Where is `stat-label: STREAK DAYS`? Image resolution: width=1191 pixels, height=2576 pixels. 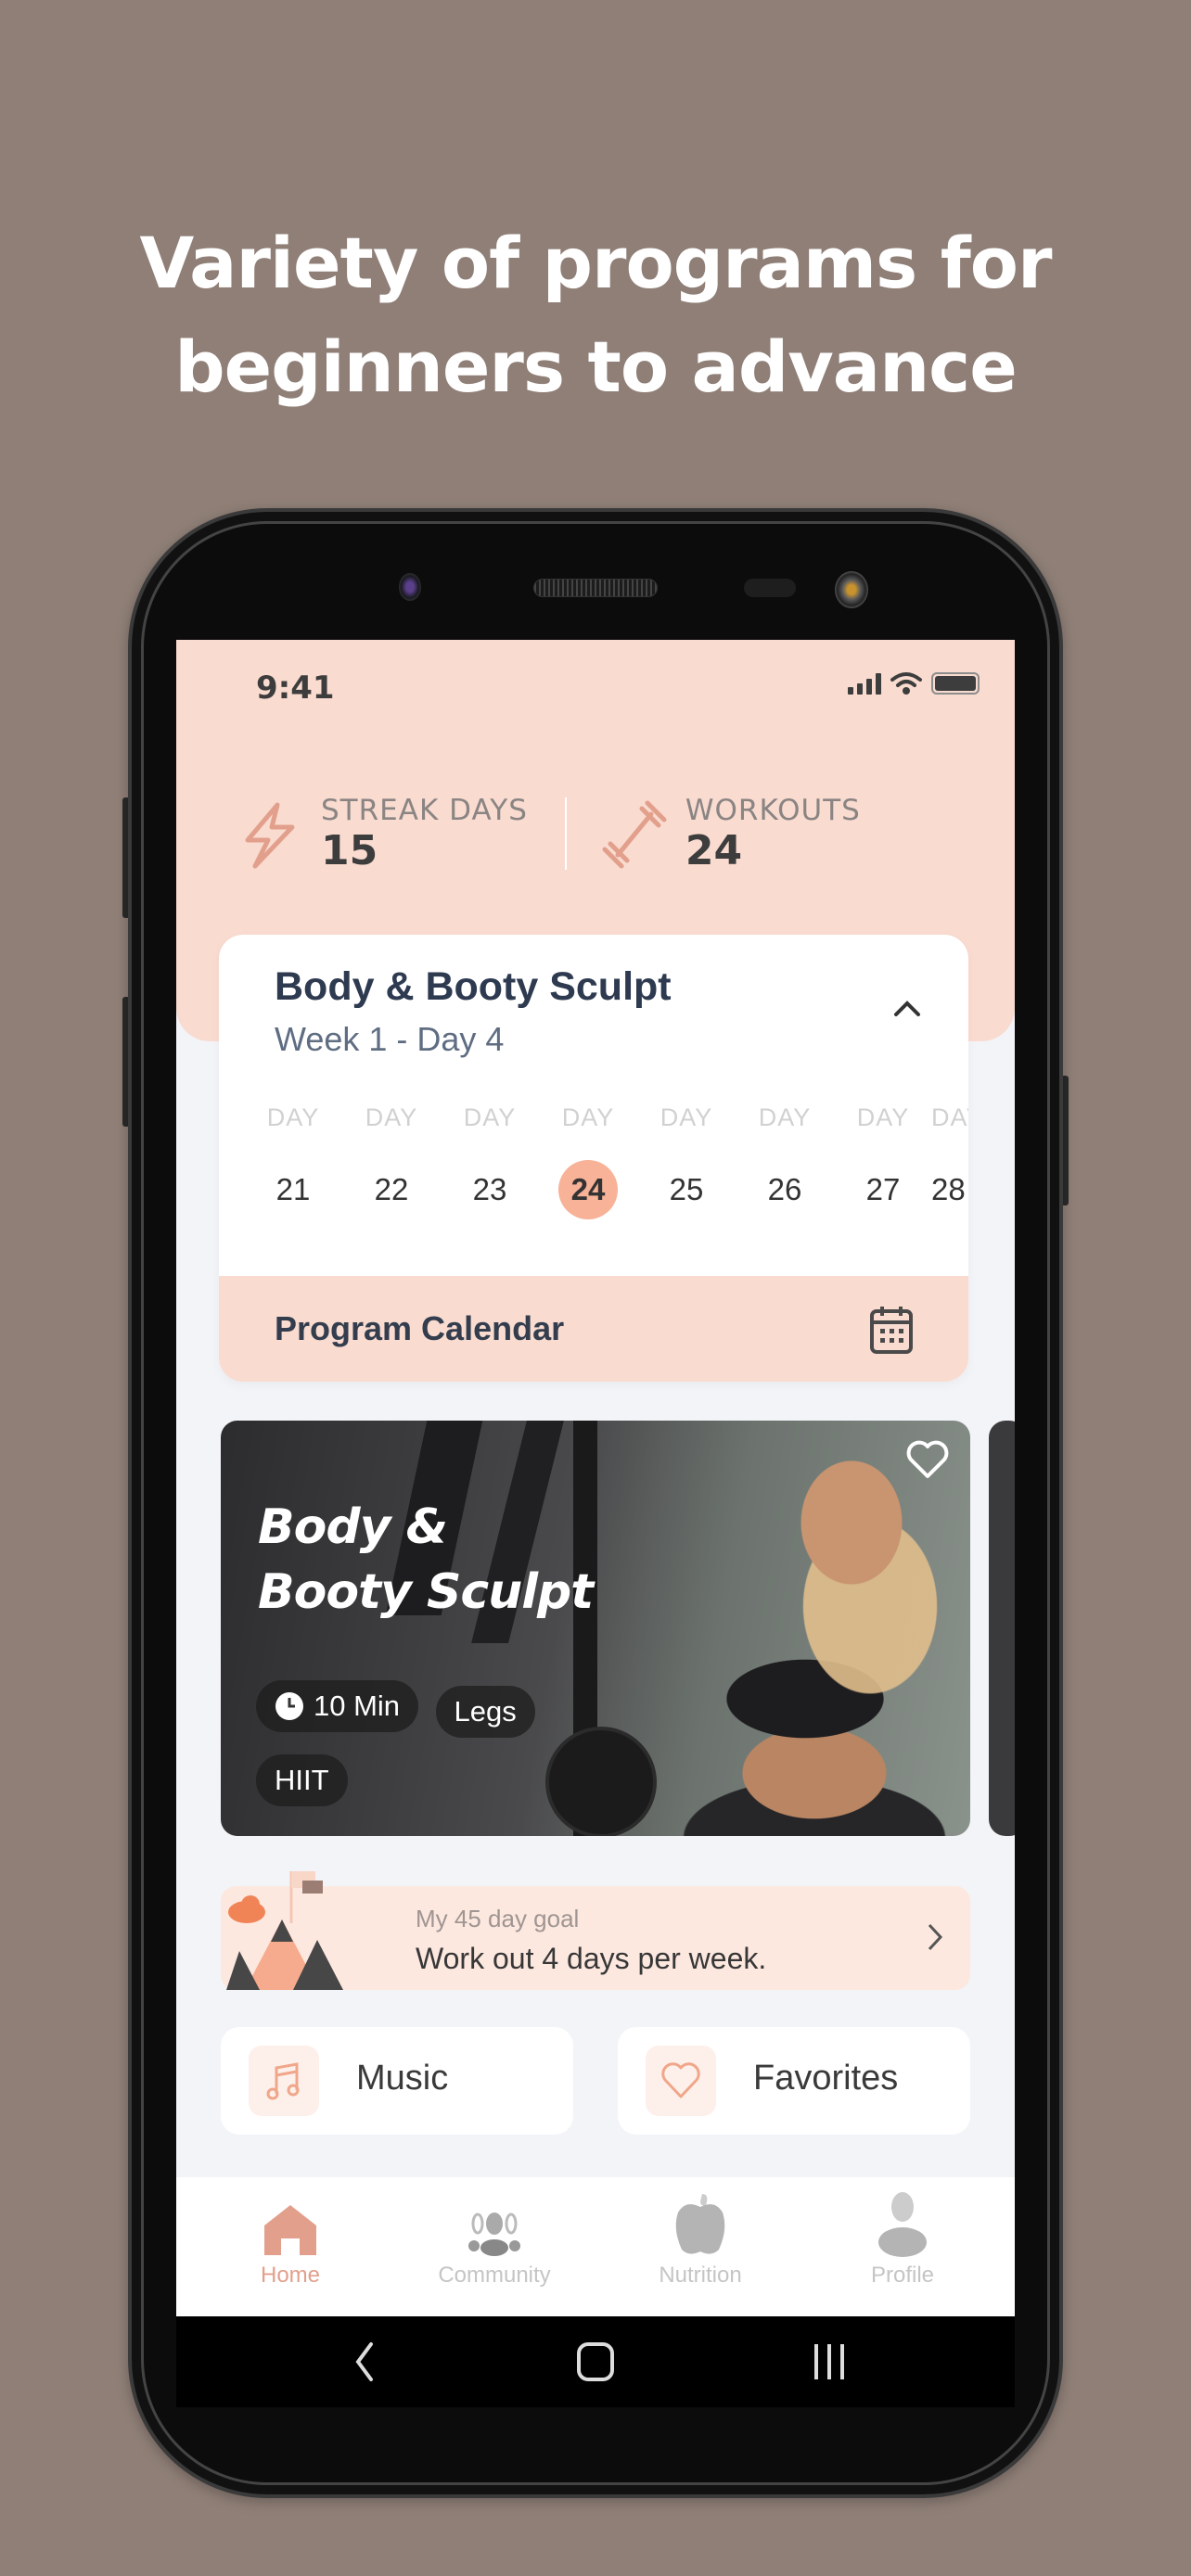 stat-label: STREAK DAYS is located at coordinates (424, 810).